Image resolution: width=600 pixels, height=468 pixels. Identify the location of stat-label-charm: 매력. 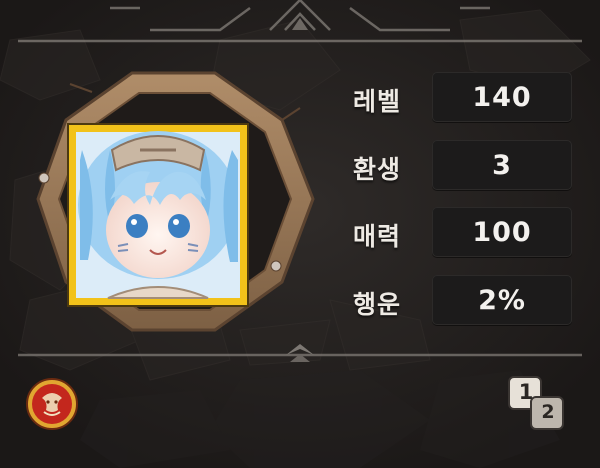
(376, 236).